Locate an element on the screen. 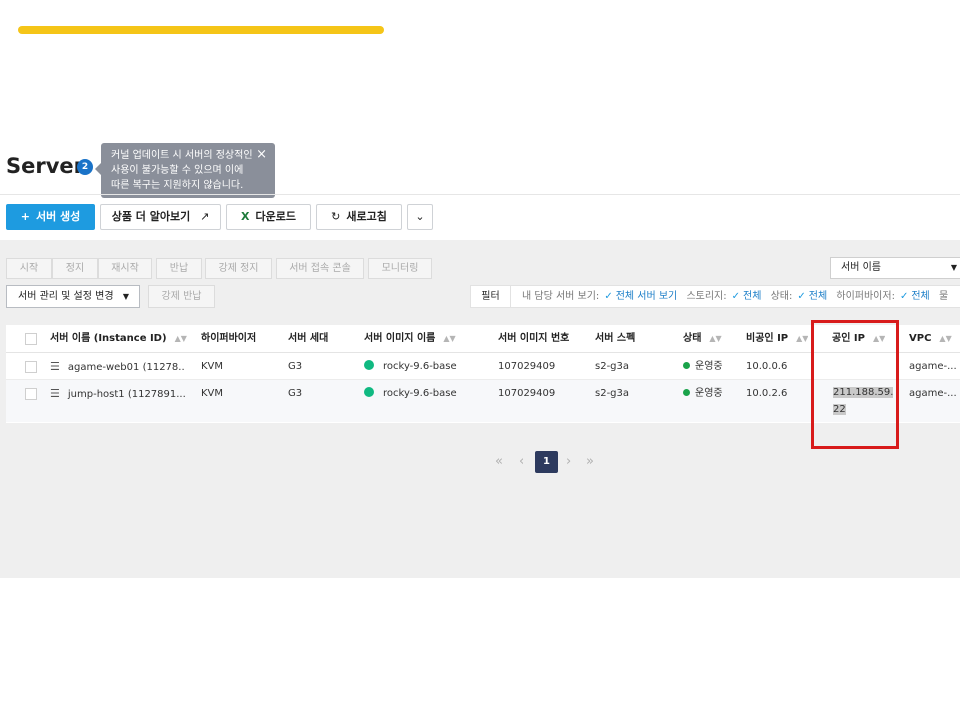 The height and width of the screenshot is (720, 960). plus-icon: + is located at coordinates (25, 216).